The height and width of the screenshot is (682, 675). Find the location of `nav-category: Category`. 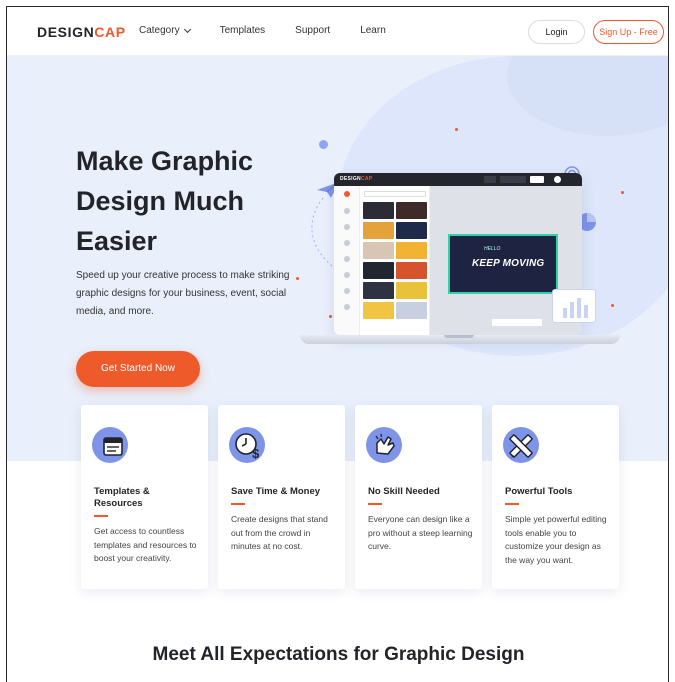

nav-category: Category is located at coordinates (165, 30).